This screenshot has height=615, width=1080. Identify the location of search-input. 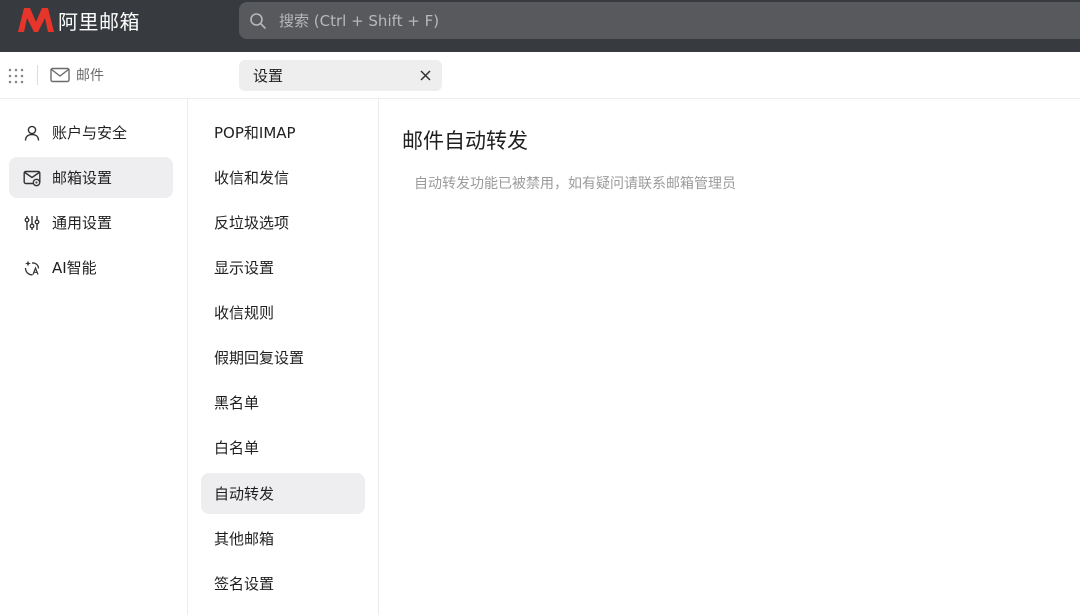
(629, 20).